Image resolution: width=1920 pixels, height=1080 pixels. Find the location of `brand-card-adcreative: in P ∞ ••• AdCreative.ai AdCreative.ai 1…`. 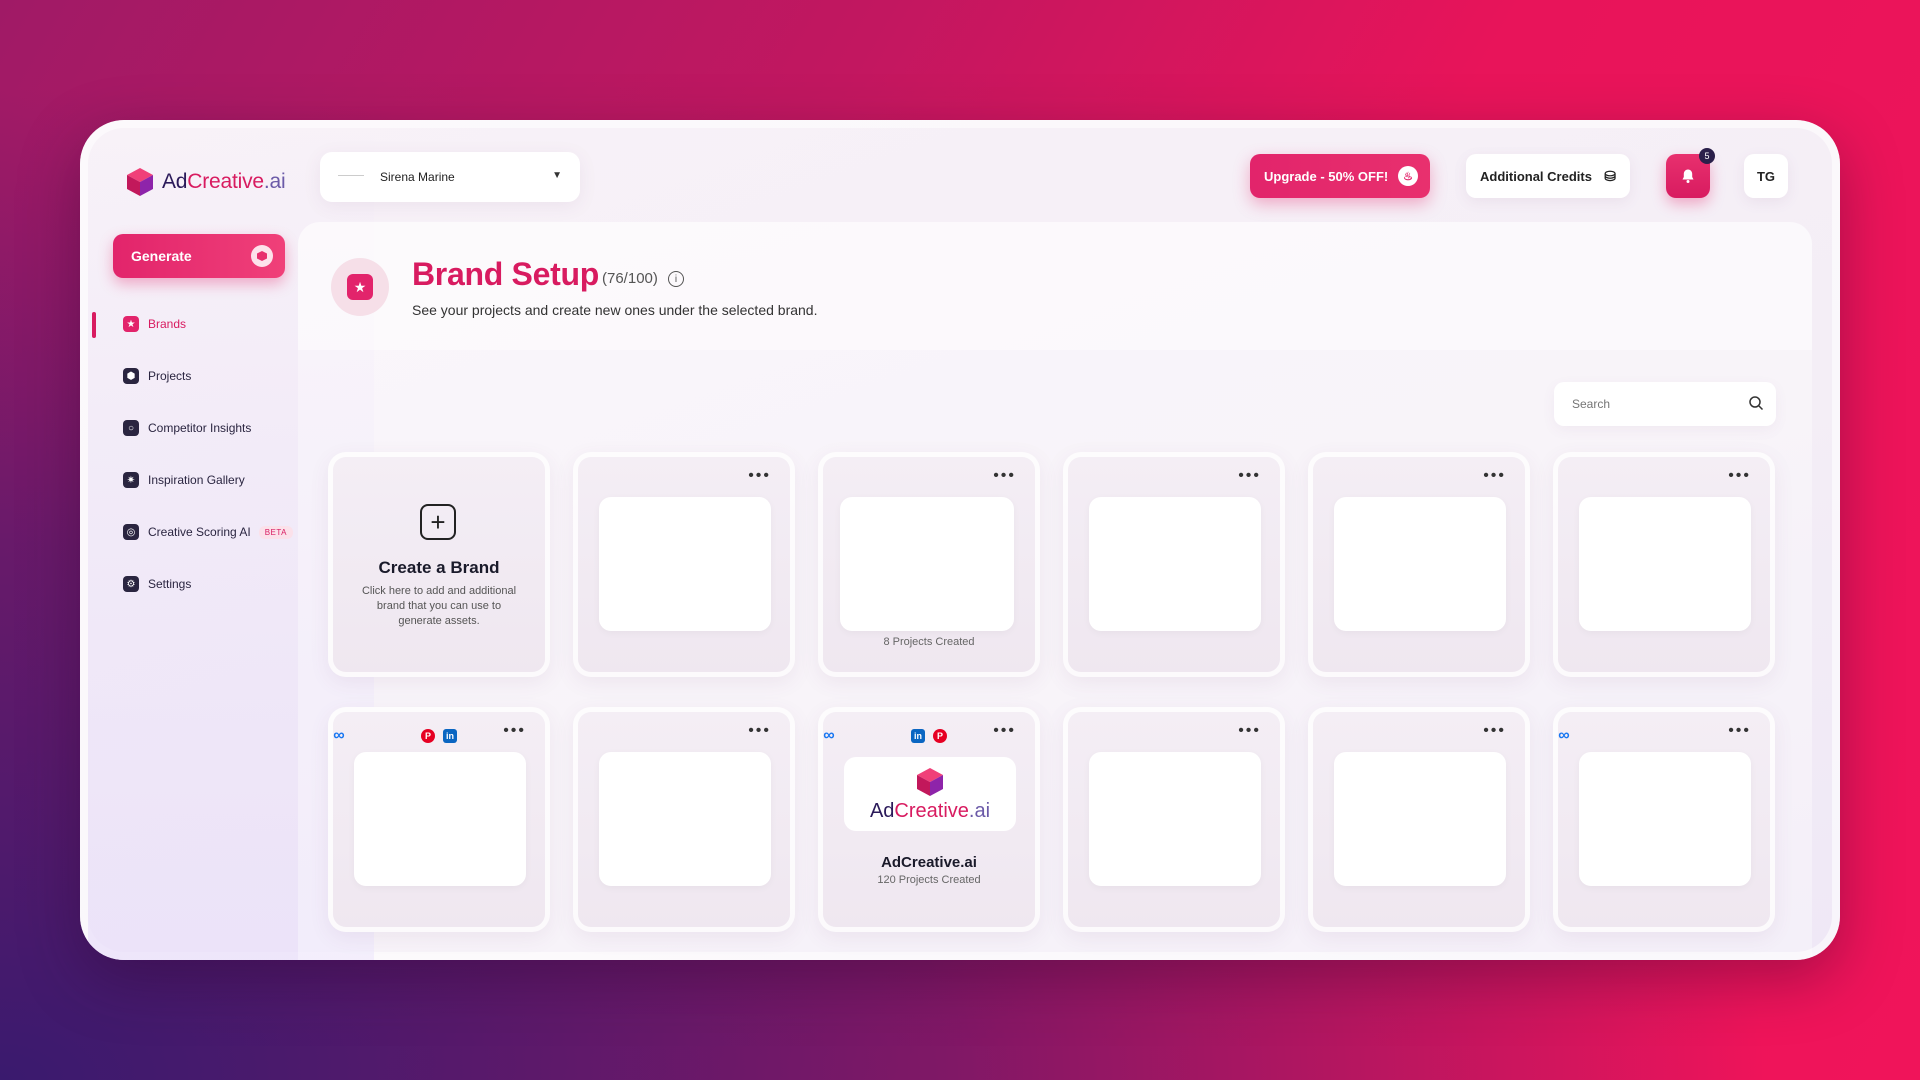

brand-card-adcreative: in P ∞ ••• AdCreative.ai AdCreative.ai 1… is located at coordinates (929, 819).